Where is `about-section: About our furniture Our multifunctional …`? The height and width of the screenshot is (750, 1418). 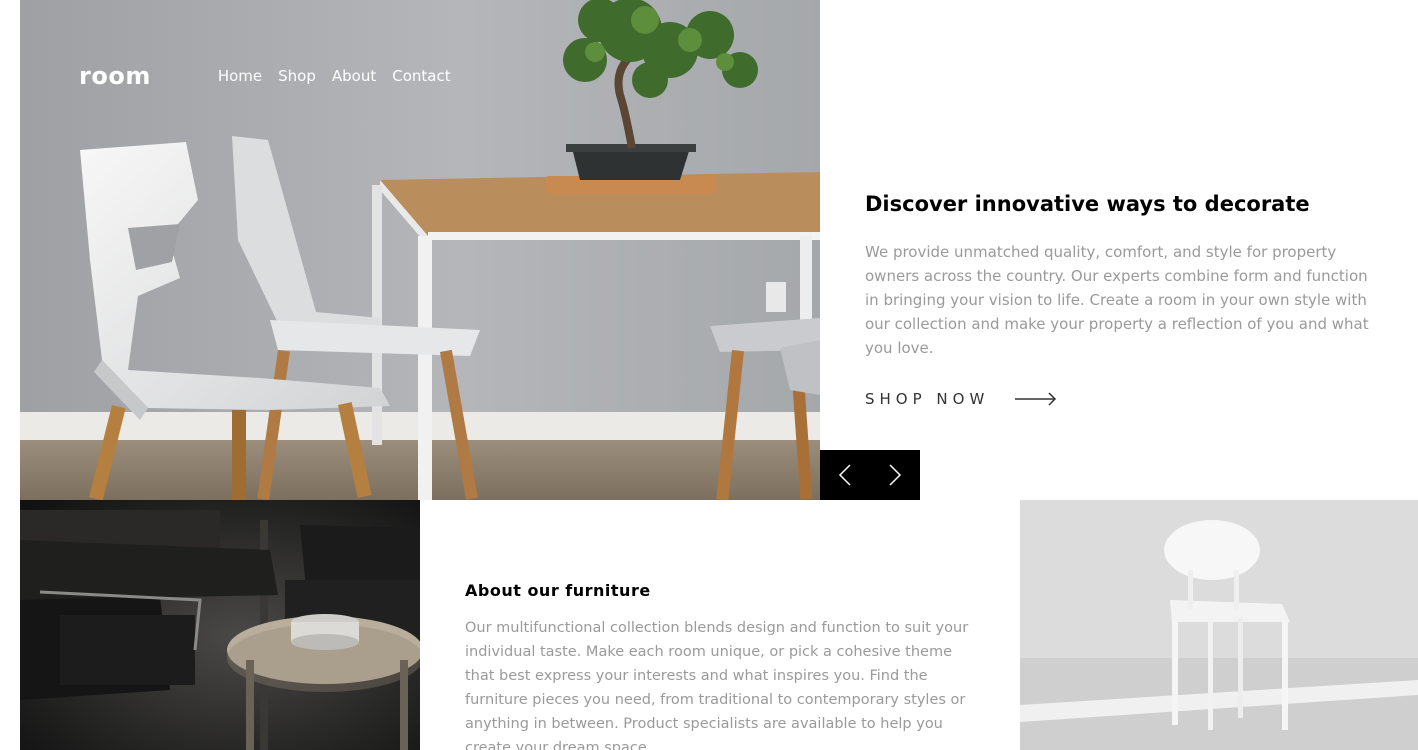 about-section: About our furniture Our multifunctional … is located at coordinates (720, 665).